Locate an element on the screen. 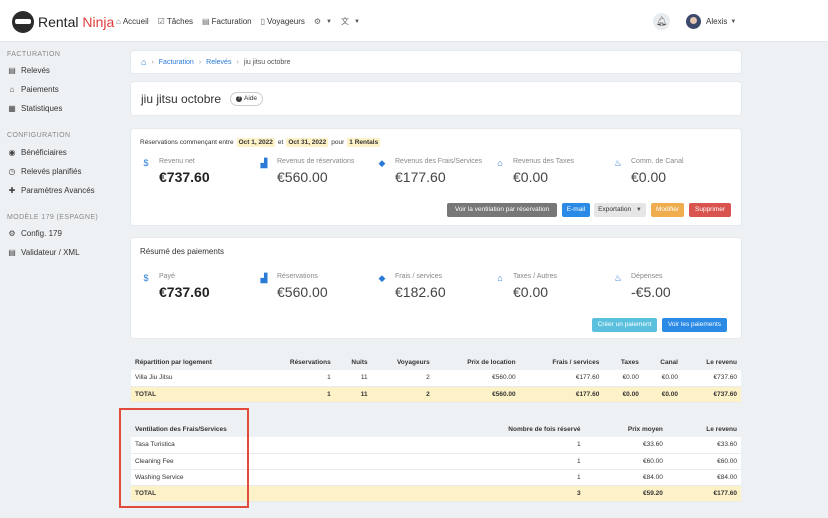  question-icon: ? is located at coordinates (239, 99).